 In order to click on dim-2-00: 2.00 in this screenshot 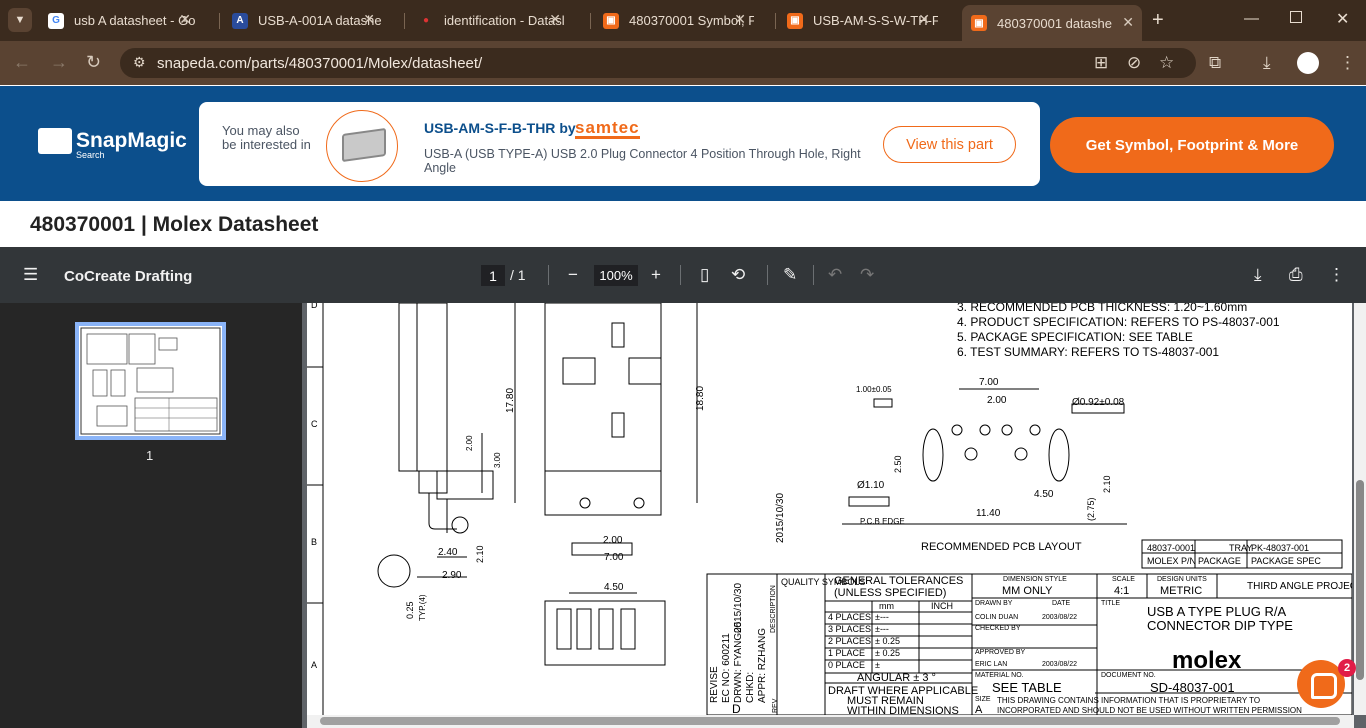, I will do `click(469, 443)`.